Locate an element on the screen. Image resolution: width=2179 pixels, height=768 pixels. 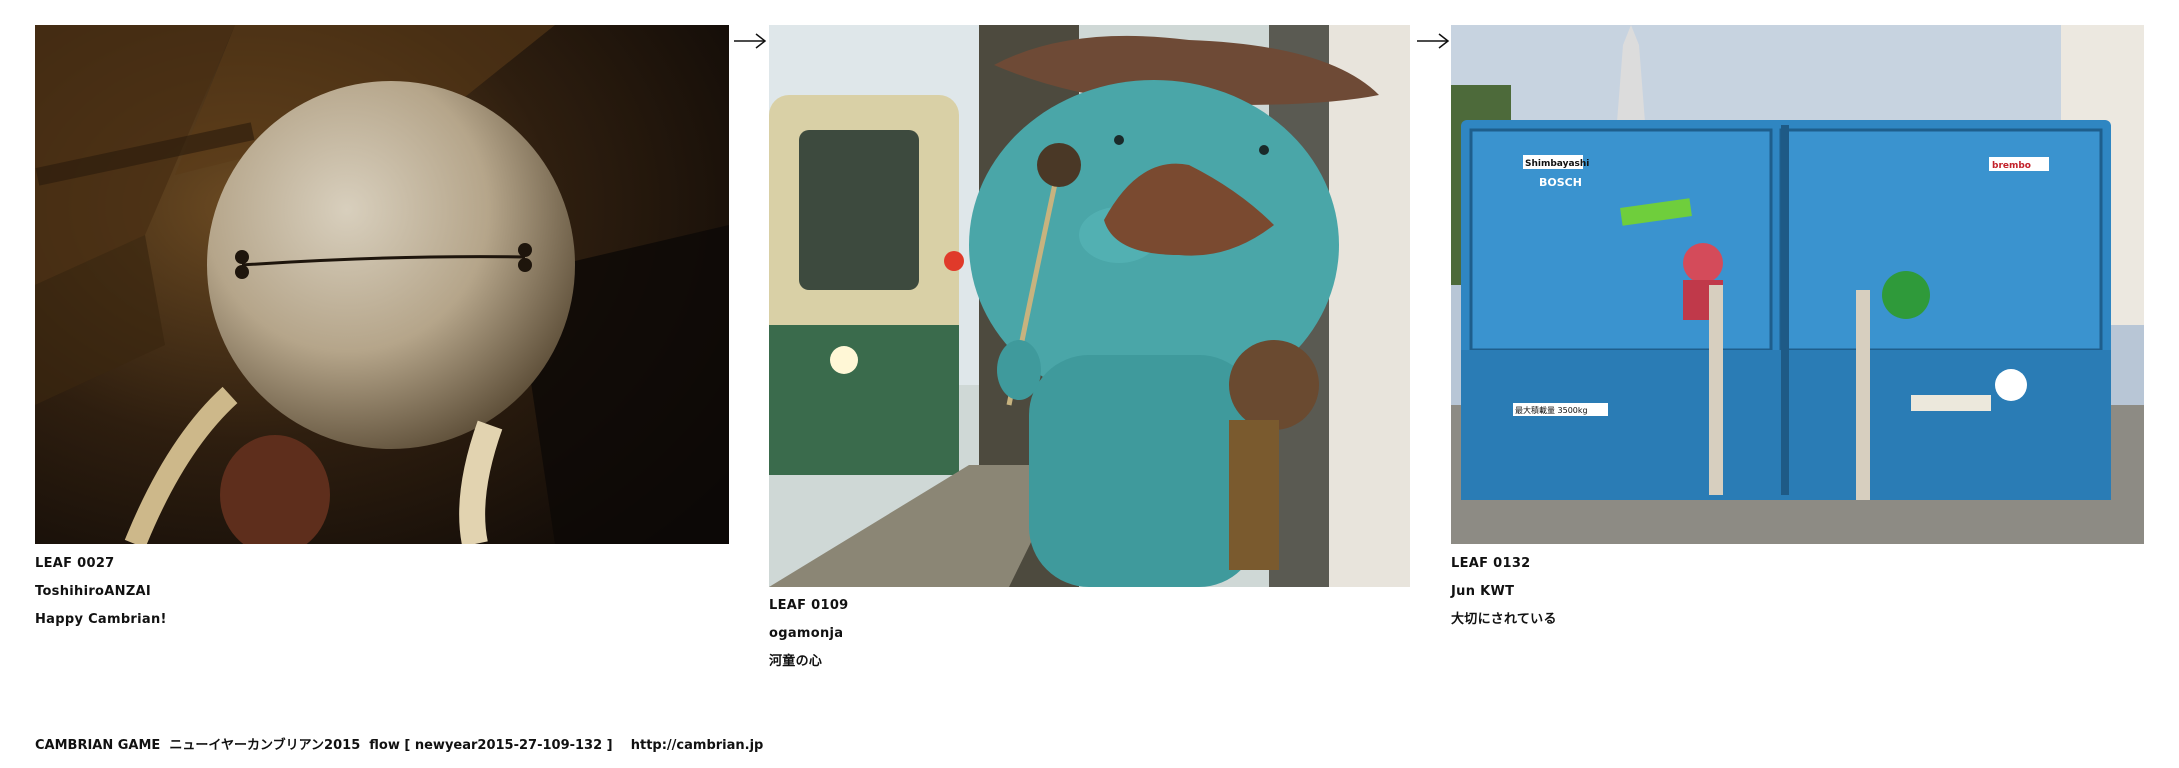
leaf-title: Happy Cambrian! is located at coordinates (101, 619).